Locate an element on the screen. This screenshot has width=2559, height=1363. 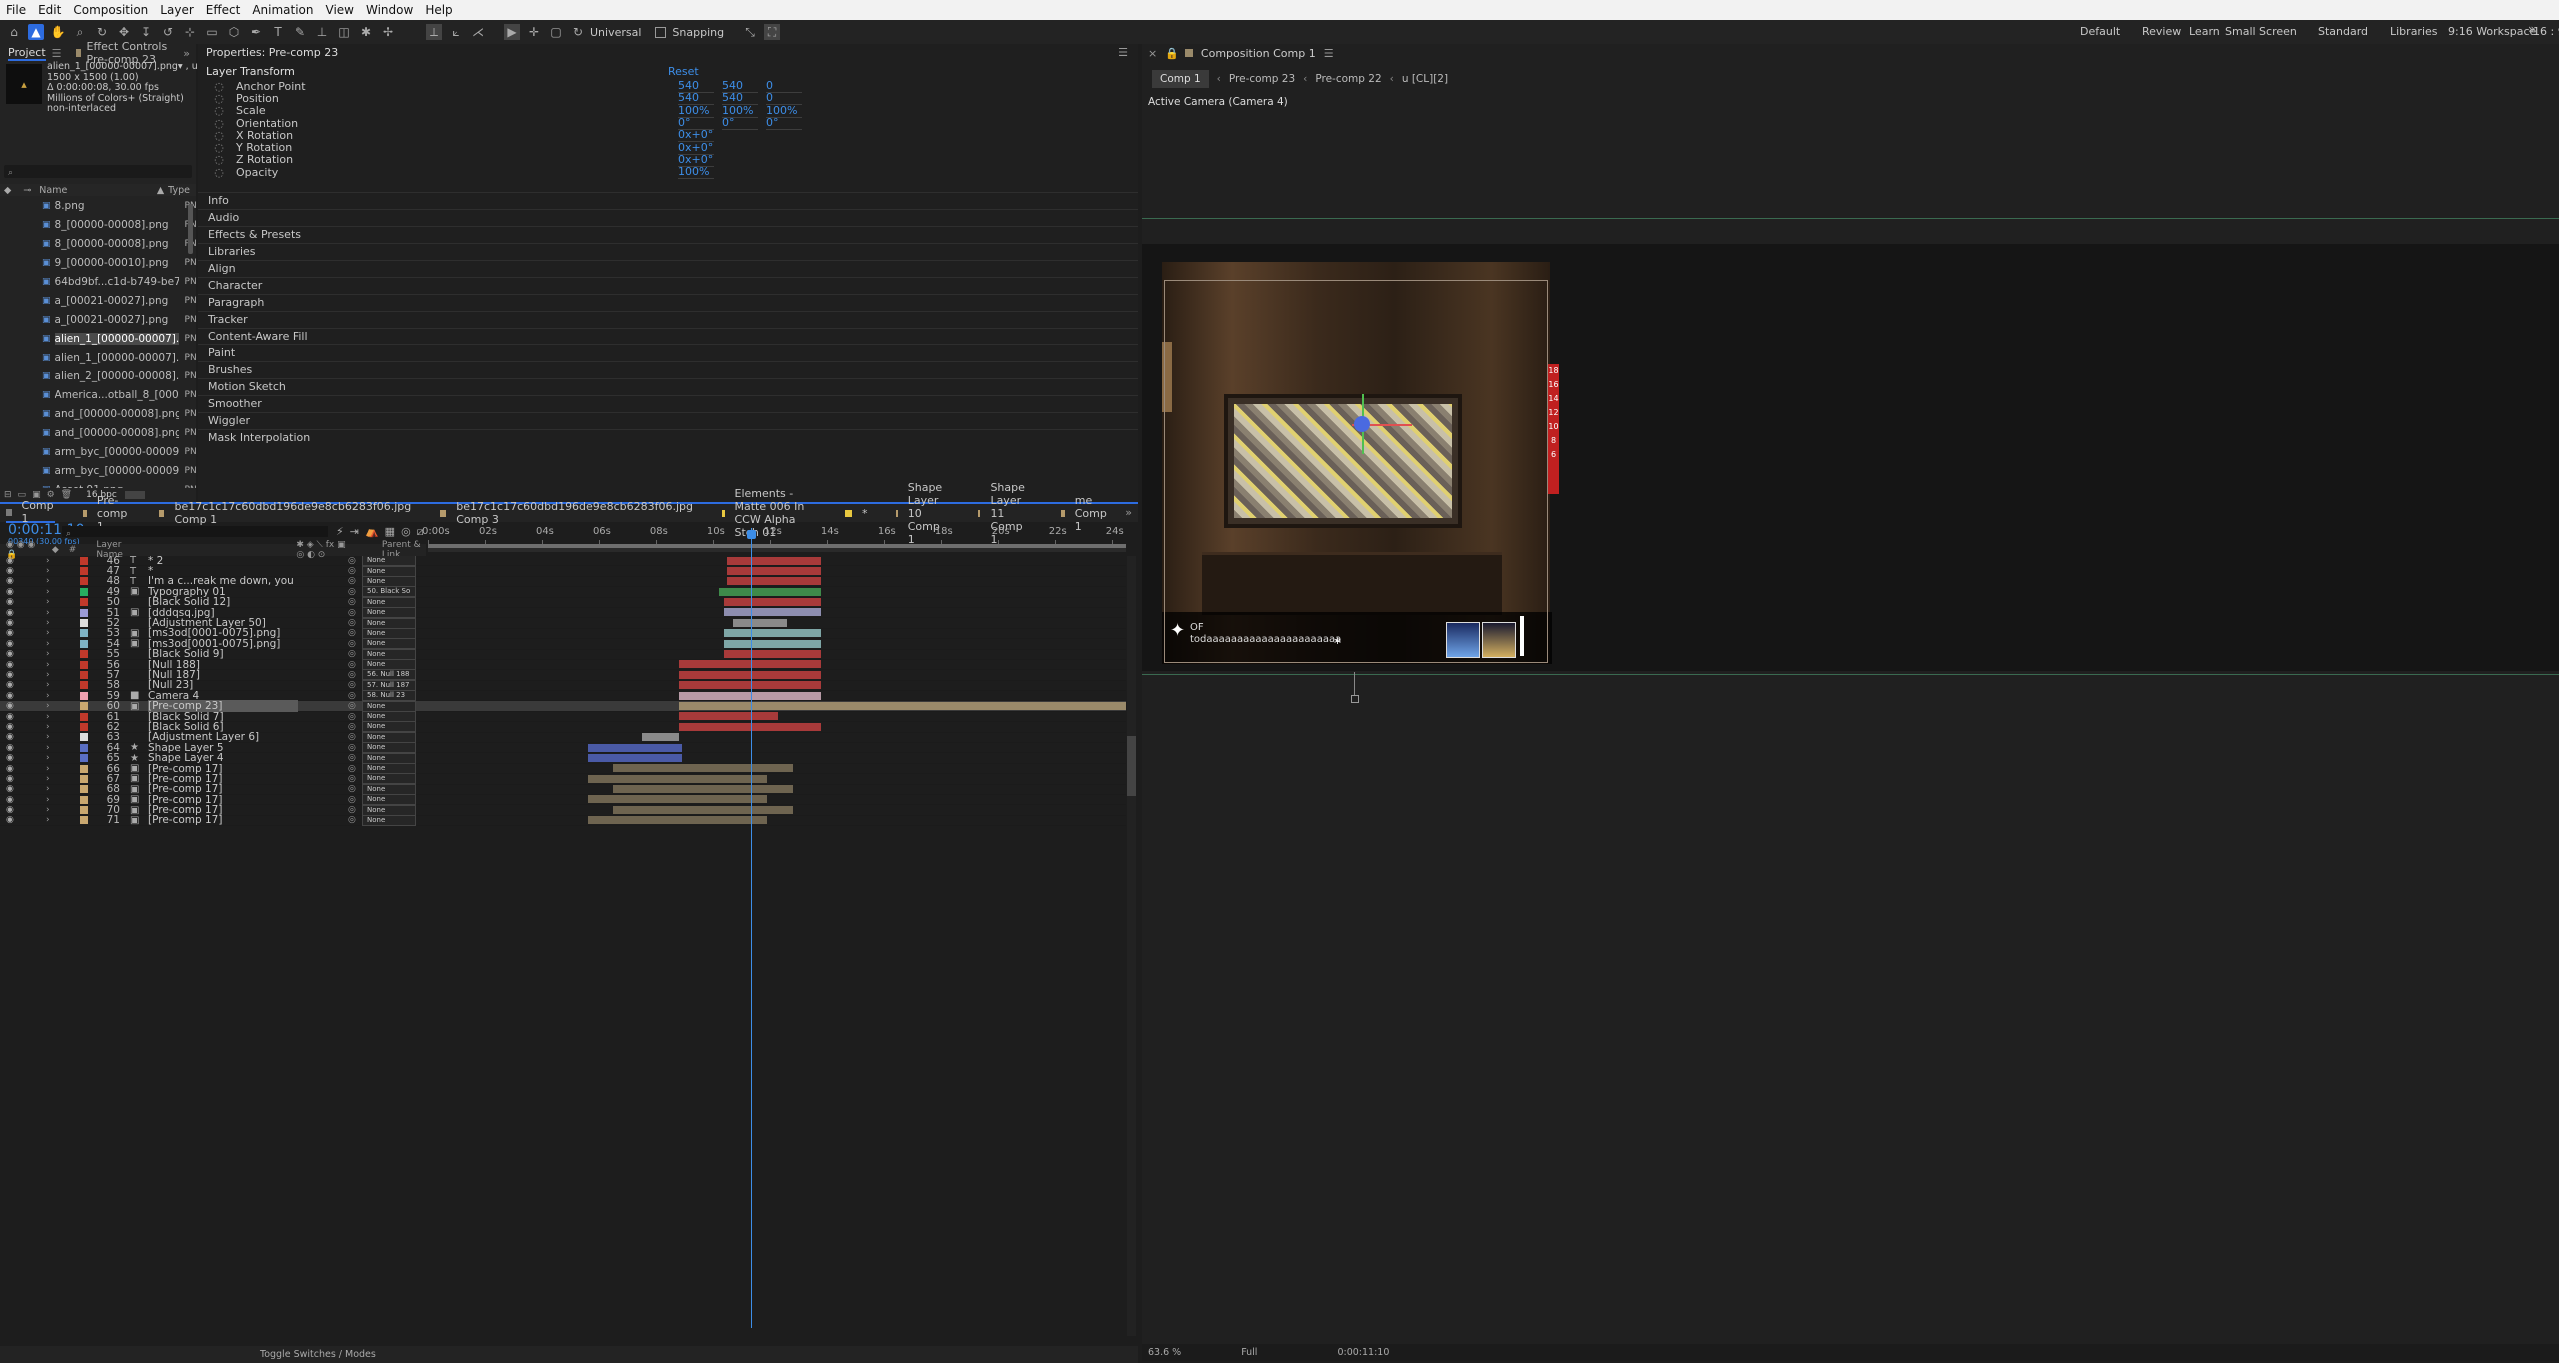
orbit-camera-icon: ↻ is located at coordinates (102, 32).